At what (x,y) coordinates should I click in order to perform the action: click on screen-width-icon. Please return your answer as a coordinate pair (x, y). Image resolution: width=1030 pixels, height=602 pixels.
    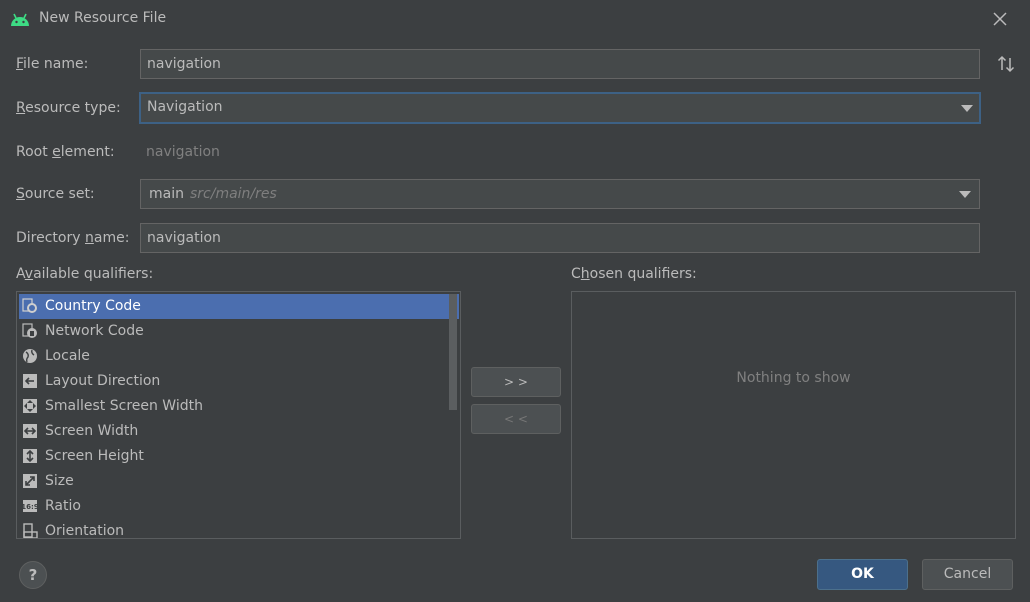
    Looking at the image, I should click on (30, 431).